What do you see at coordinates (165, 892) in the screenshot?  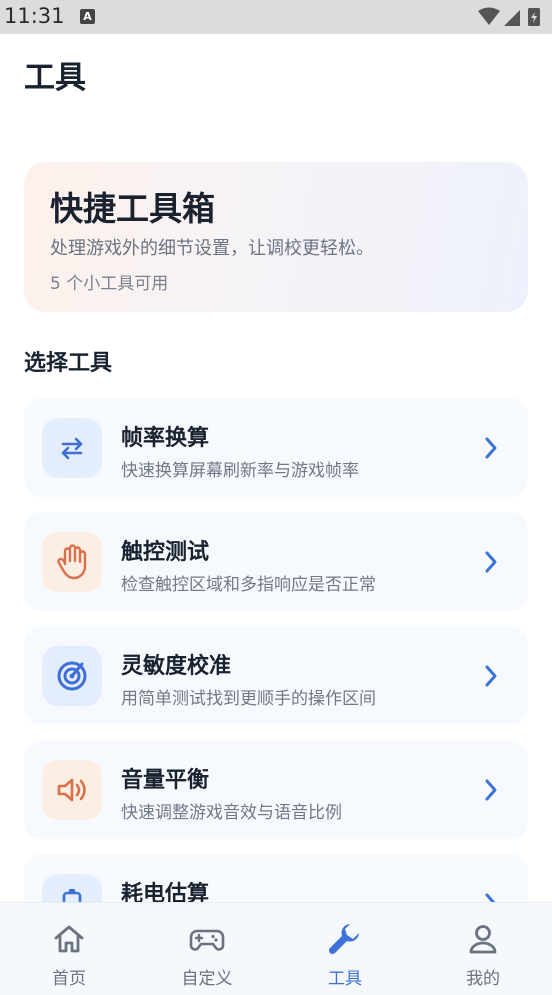 I see `tool-name: 耗电估算` at bounding box center [165, 892].